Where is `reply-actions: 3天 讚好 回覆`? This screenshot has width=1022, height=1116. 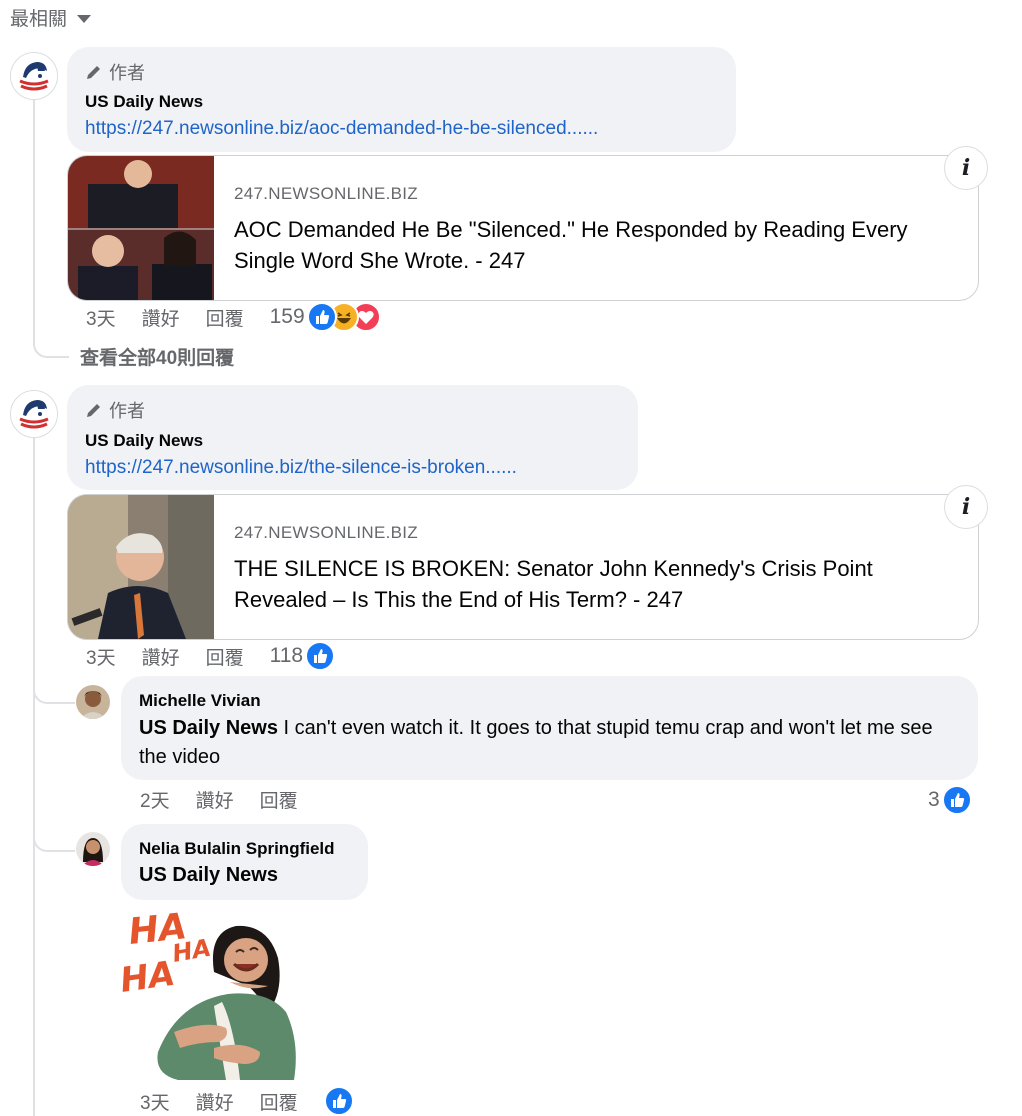 reply-actions: 3天 讚好 回覆 is located at coordinates (247, 1101).